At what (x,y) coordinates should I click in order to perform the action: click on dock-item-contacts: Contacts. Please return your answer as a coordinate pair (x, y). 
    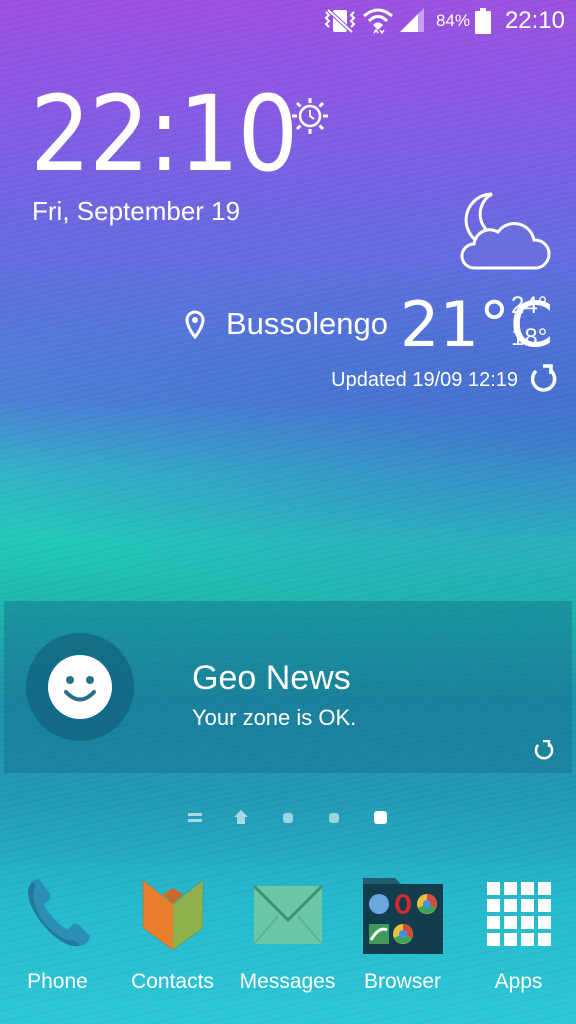
    Looking at the image, I should click on (172, 931).